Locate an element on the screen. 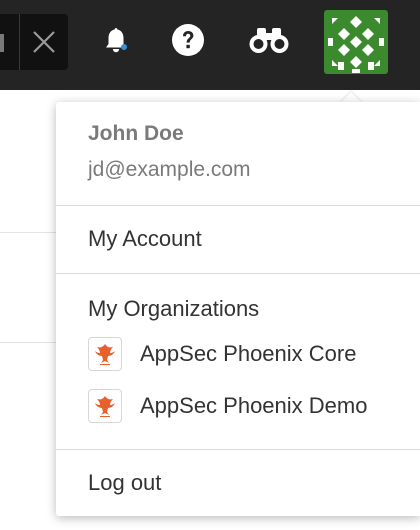 This screenshot has width=420, height=530. organizations-heading: My Organizations is located at coordinates (174, 308).